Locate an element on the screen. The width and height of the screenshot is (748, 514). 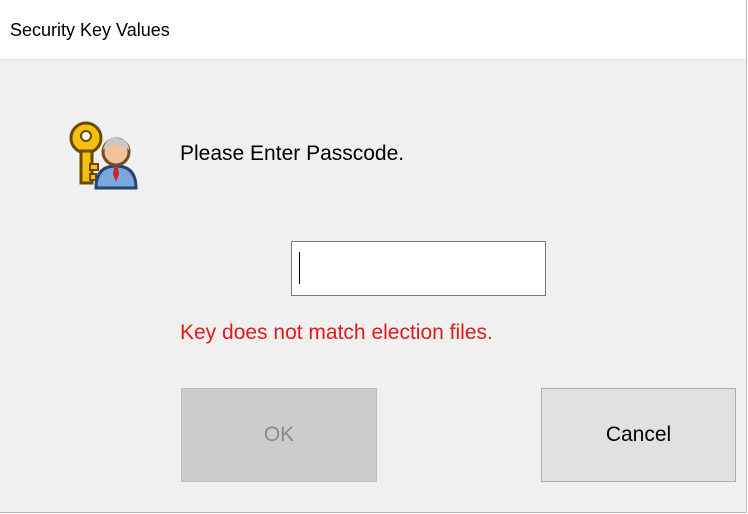
window-title: Security Key Values is located at coordinates (90, 30).